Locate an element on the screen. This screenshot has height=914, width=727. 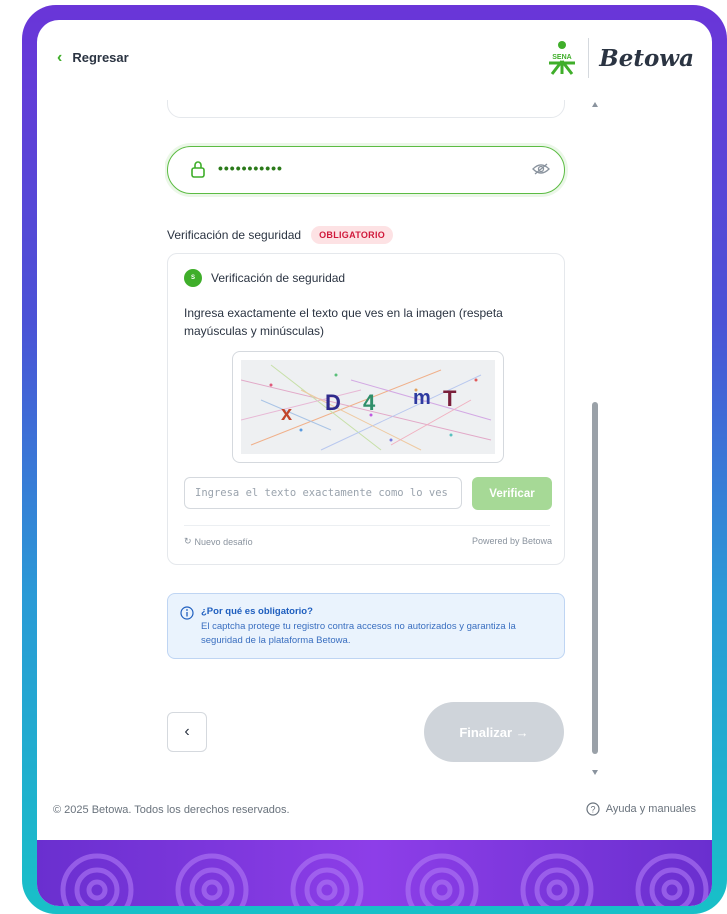
help-link: ? Ayuda y manuales is located at coordinates (641, 809).